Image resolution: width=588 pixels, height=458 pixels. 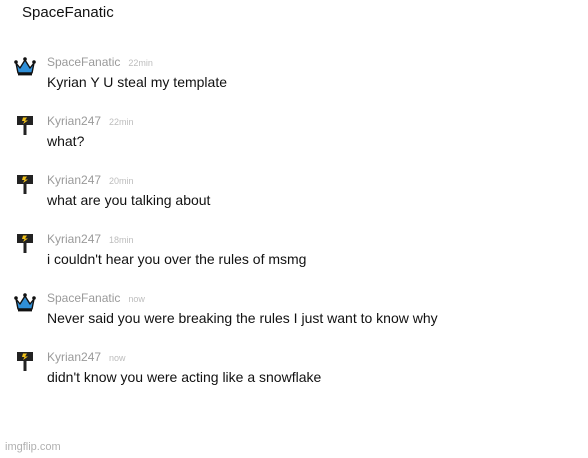 What do you see at coordinates (121, 181) in the screenshot?
I see `message-timestamp: 20min` at bounding box center [121, 181].